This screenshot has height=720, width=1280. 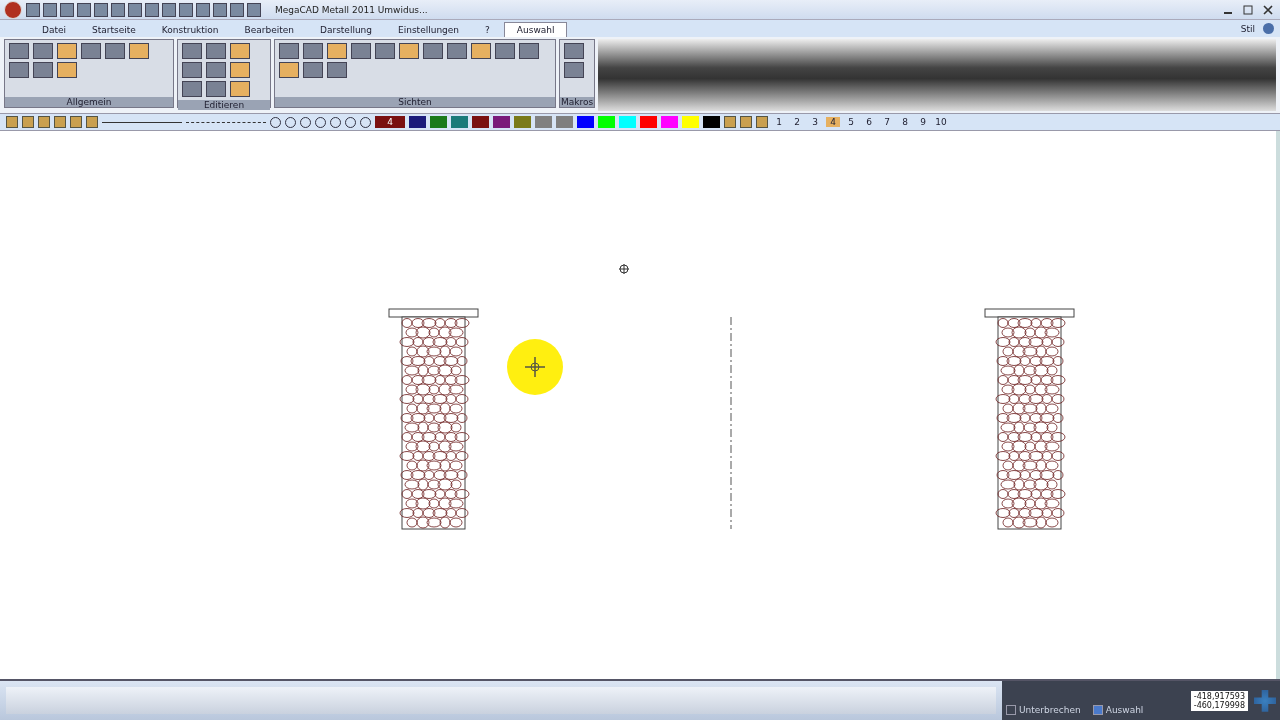 I want to click on ribbon-tab: Bearbeiten, so click(x=269, y=29).